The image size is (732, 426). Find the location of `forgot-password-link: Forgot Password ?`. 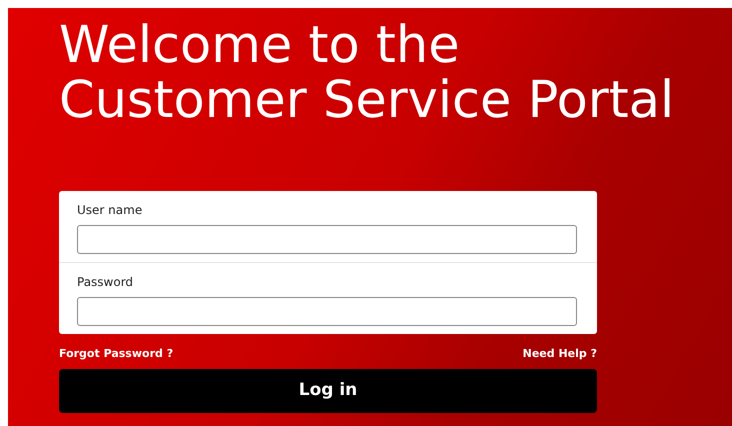

forgot-password-link: Forgot Password ? is located at coordinates (116, 354).